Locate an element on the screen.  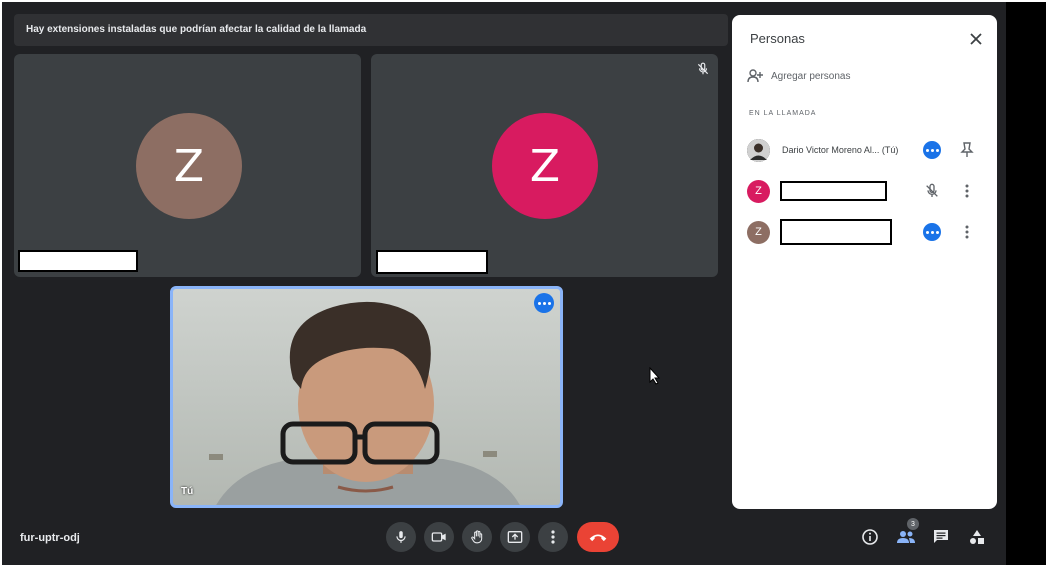
more-vertical-icon is located at coordinates (553, 537).